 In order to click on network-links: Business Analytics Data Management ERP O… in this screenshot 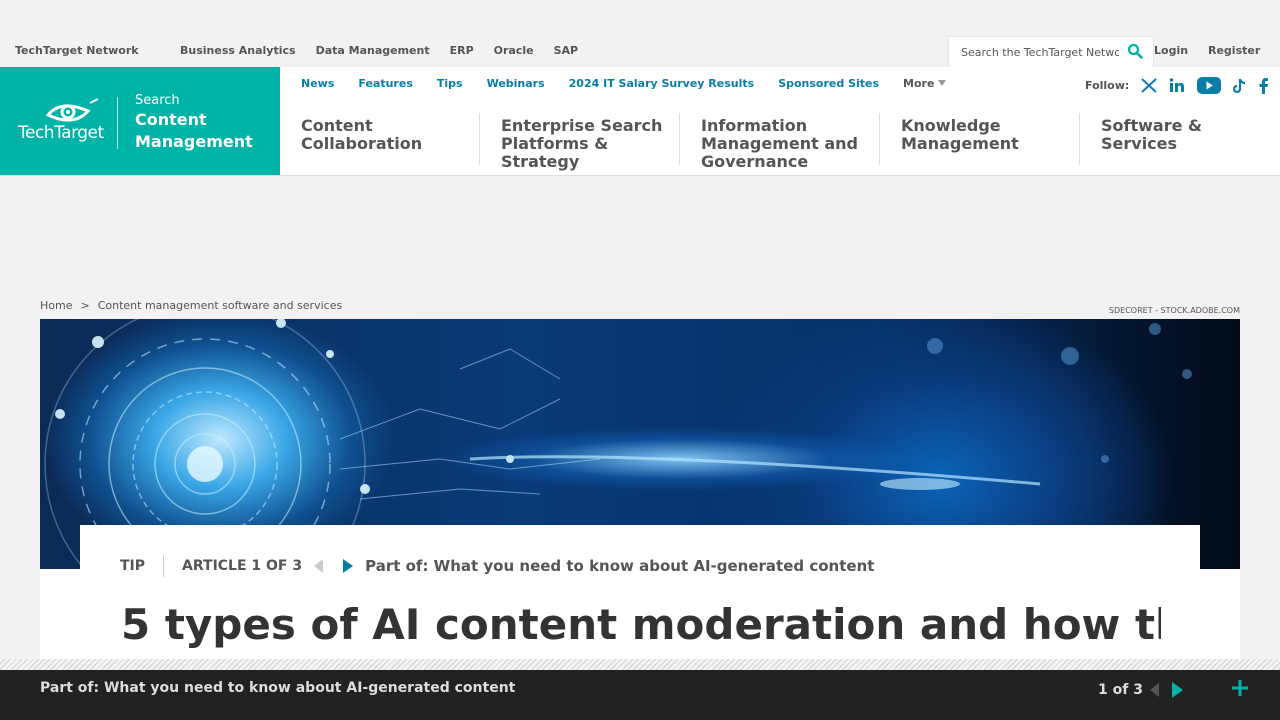, I will do `click(379, 50)`.